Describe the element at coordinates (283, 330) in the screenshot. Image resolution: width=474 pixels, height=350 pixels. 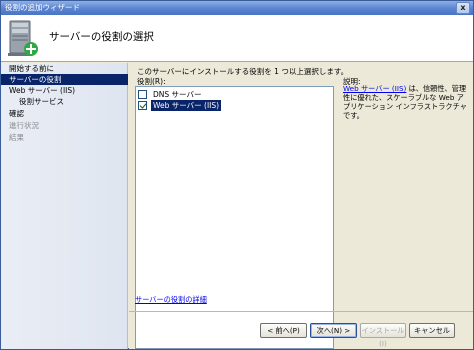
I see `back-button: < 前へ(P)` at that location.